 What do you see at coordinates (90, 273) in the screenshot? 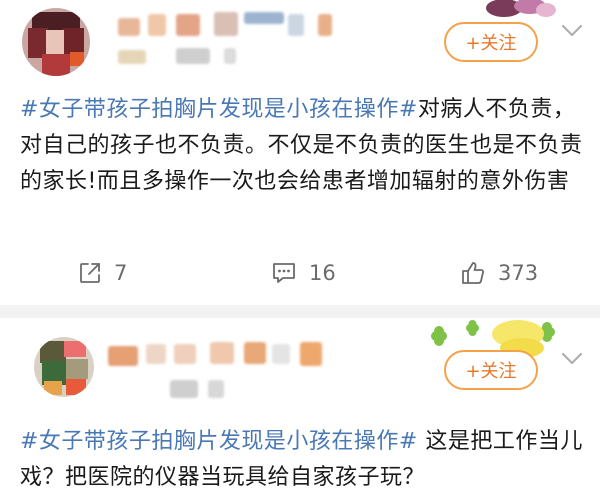
I see `repost-icon` at bounding box center [90, 273].